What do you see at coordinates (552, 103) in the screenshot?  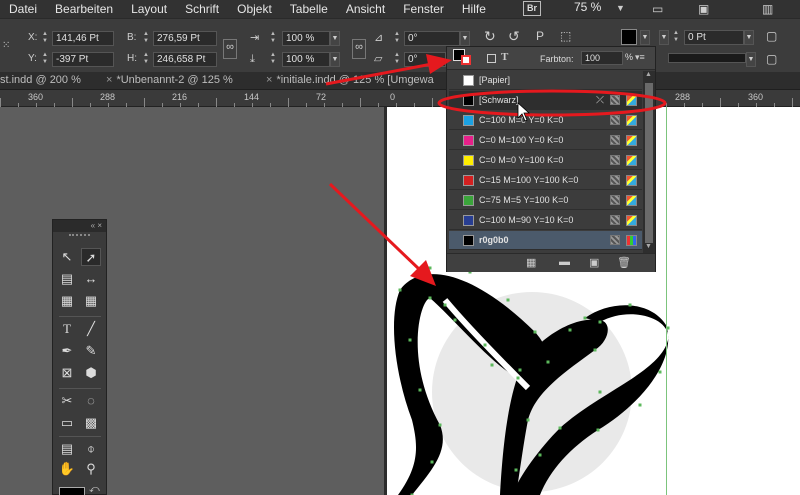 I see `highlight-ellipse` at bounding box center [552, 103].